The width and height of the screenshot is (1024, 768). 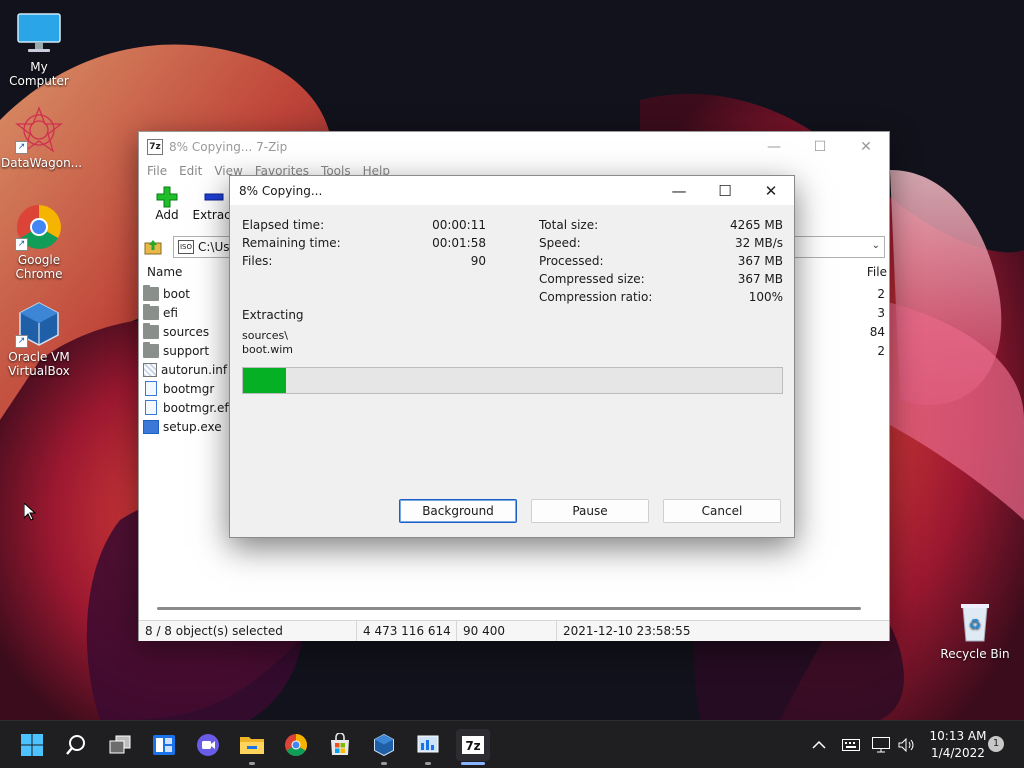 I want to click on dialog-maximize-button: ☐, so click(x=725, y=190).